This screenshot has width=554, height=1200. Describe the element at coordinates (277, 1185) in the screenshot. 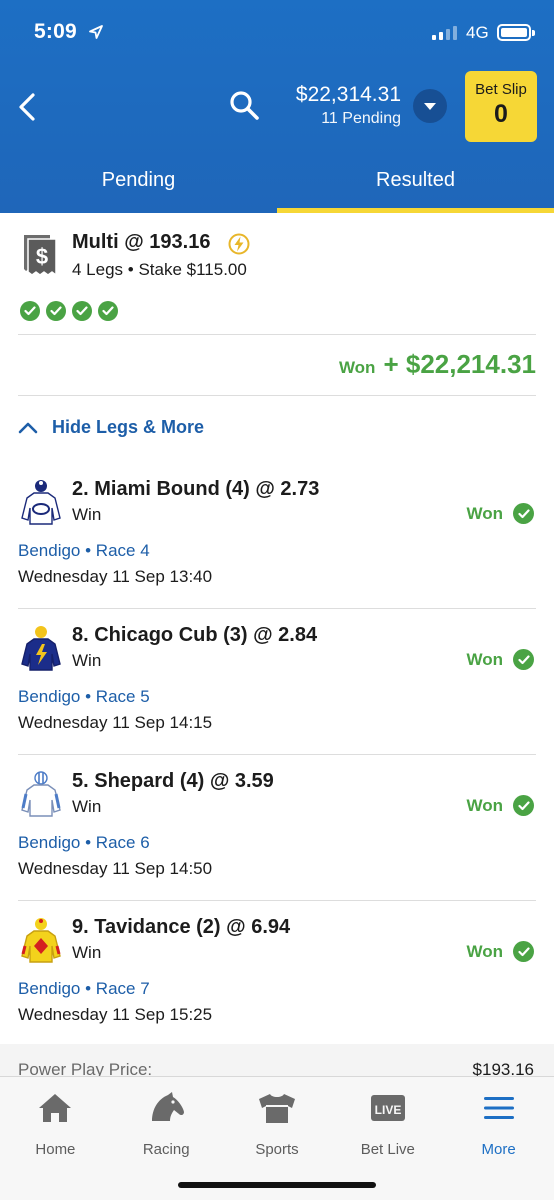

I see `home-indicator` at that location.